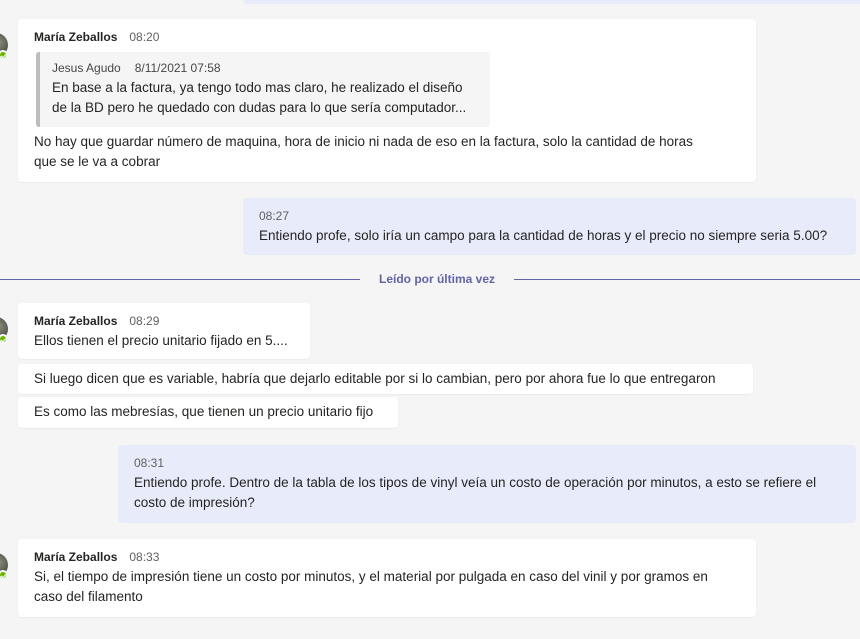 The height and width of the screenshot is (639, 860). What do you see at coordinates (144, 37) in the screenshot?
I see `message-time: 08:20` at bounding box center [144, 37].